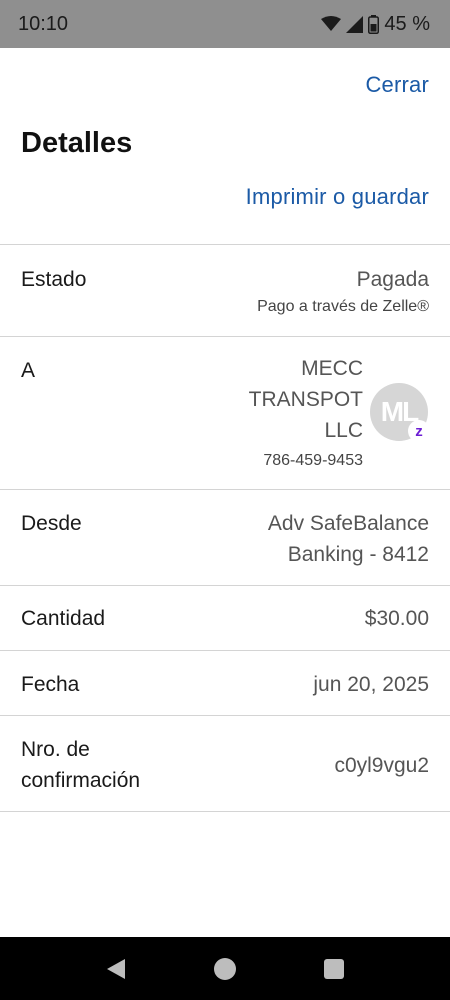 This screenshot has width=450, height=1000. I want to click on navigation-bar, so click(225, 968).